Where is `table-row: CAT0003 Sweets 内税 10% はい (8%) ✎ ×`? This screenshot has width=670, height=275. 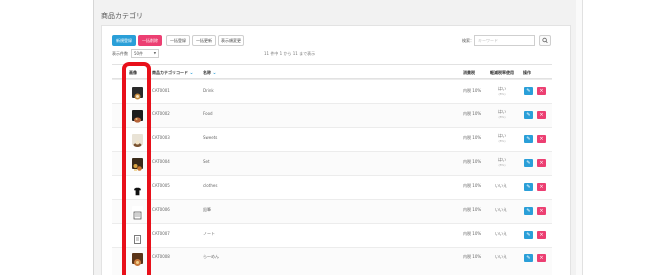 table-row: CAT0003 Sweets 内税 10% はい (8%) ✎ × is located at coordinates (332, 139).